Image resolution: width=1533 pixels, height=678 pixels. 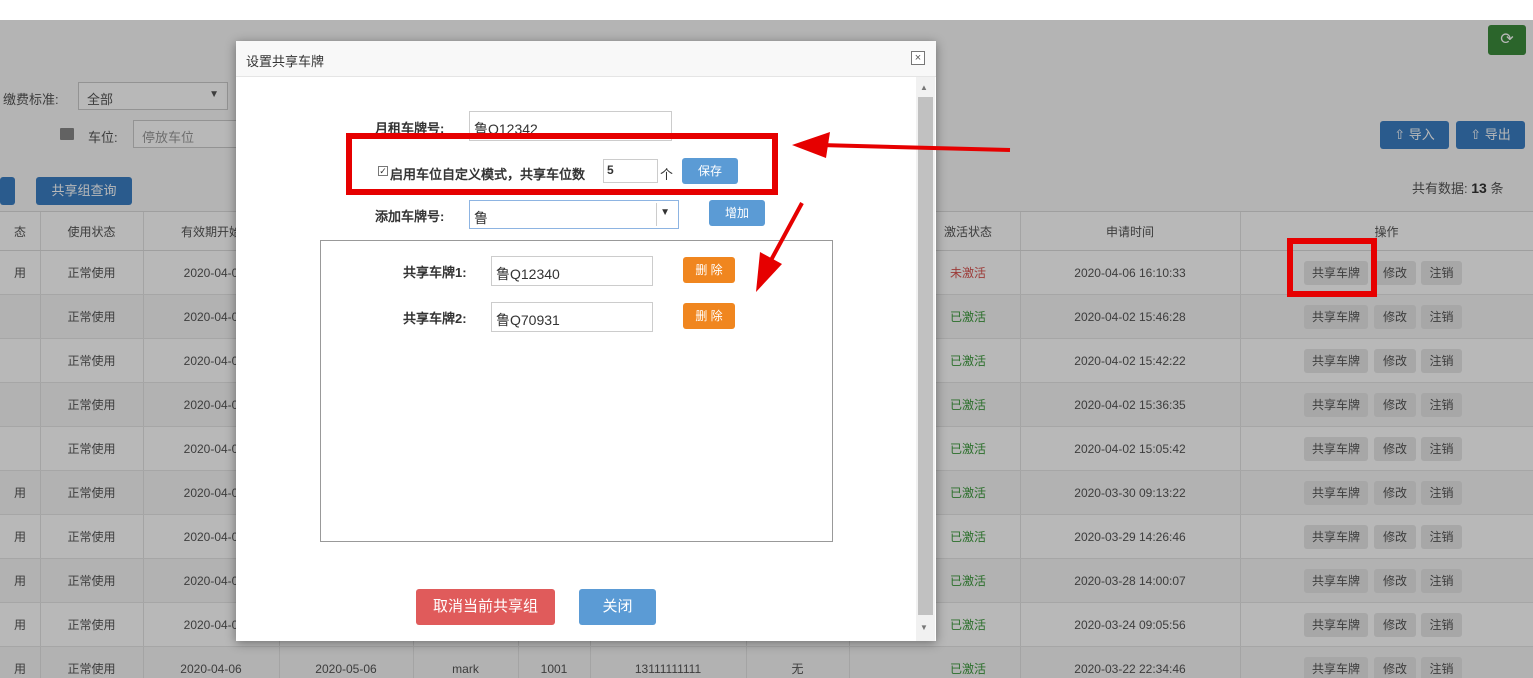 I want to click on shared-plate-2-label: 共享车牌2:, so click(x=435, y=318).